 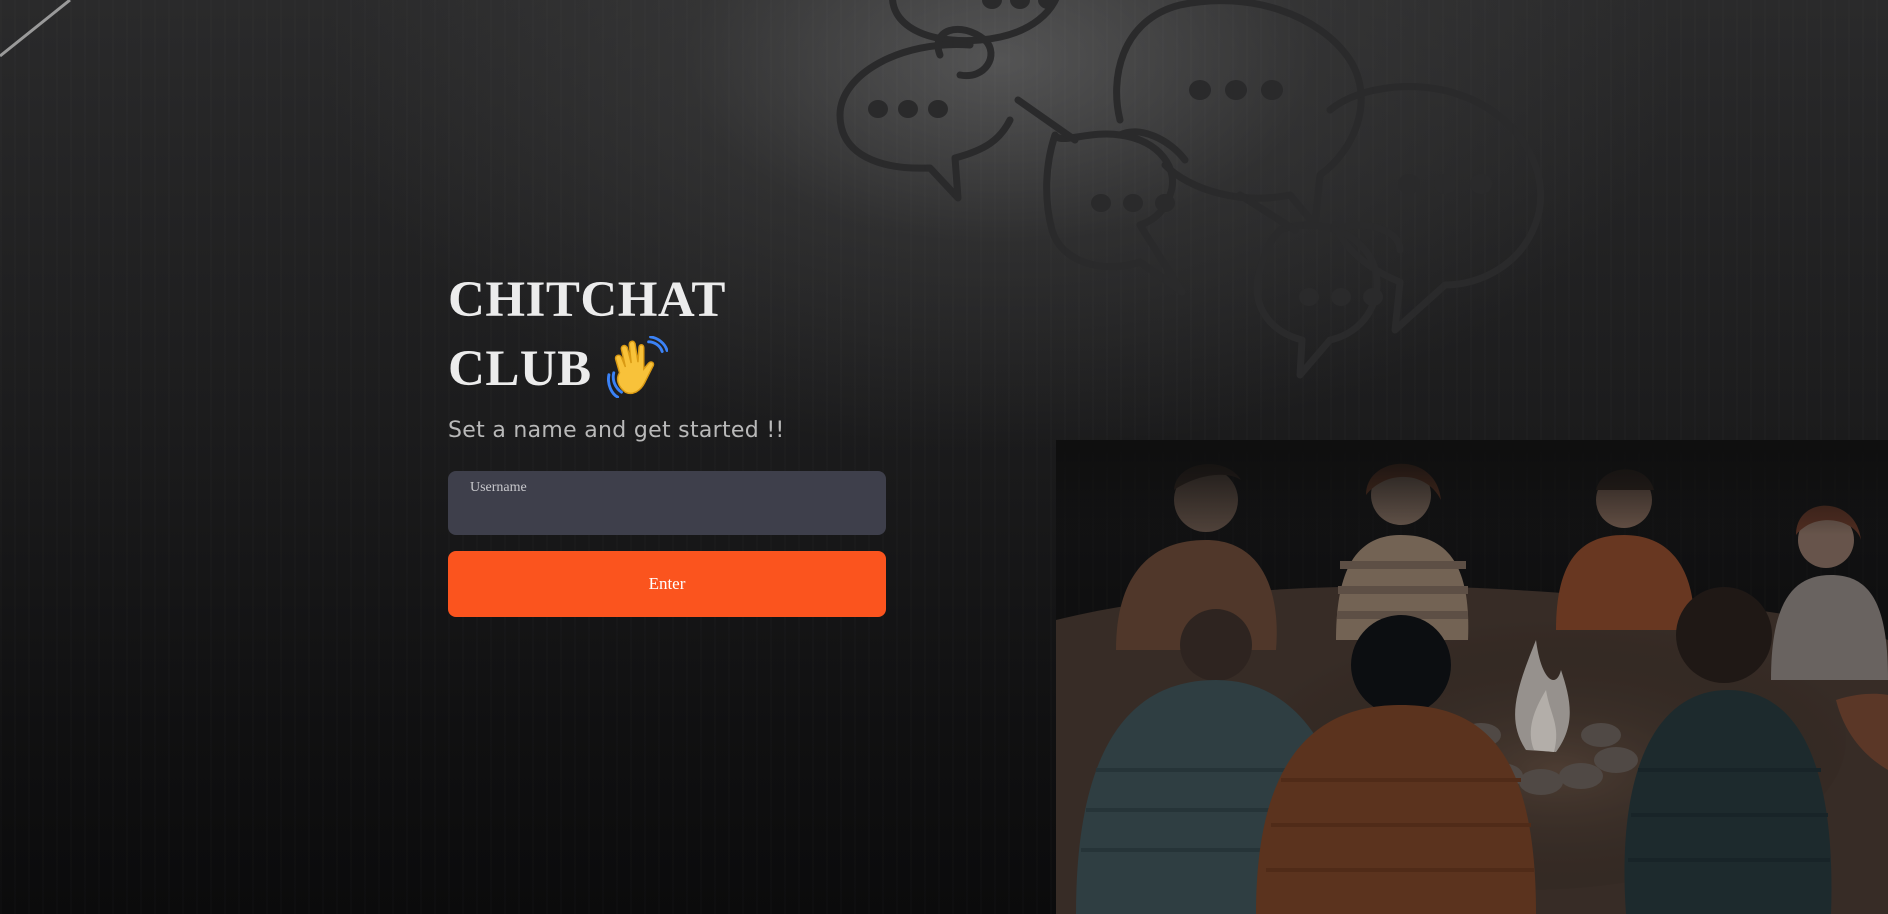 I want to click on app-title-line-2: CLUB, so click(x=520, y=369).